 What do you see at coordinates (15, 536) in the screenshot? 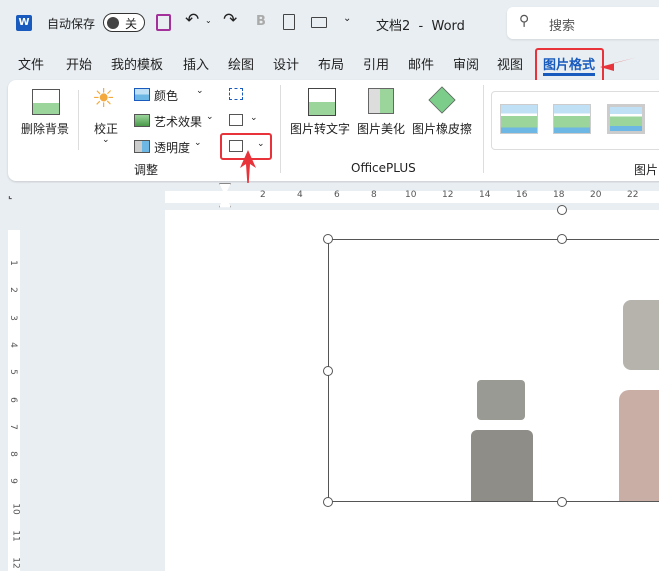
I see `ruler-v-num: 11` at bounding box center [15, 536].